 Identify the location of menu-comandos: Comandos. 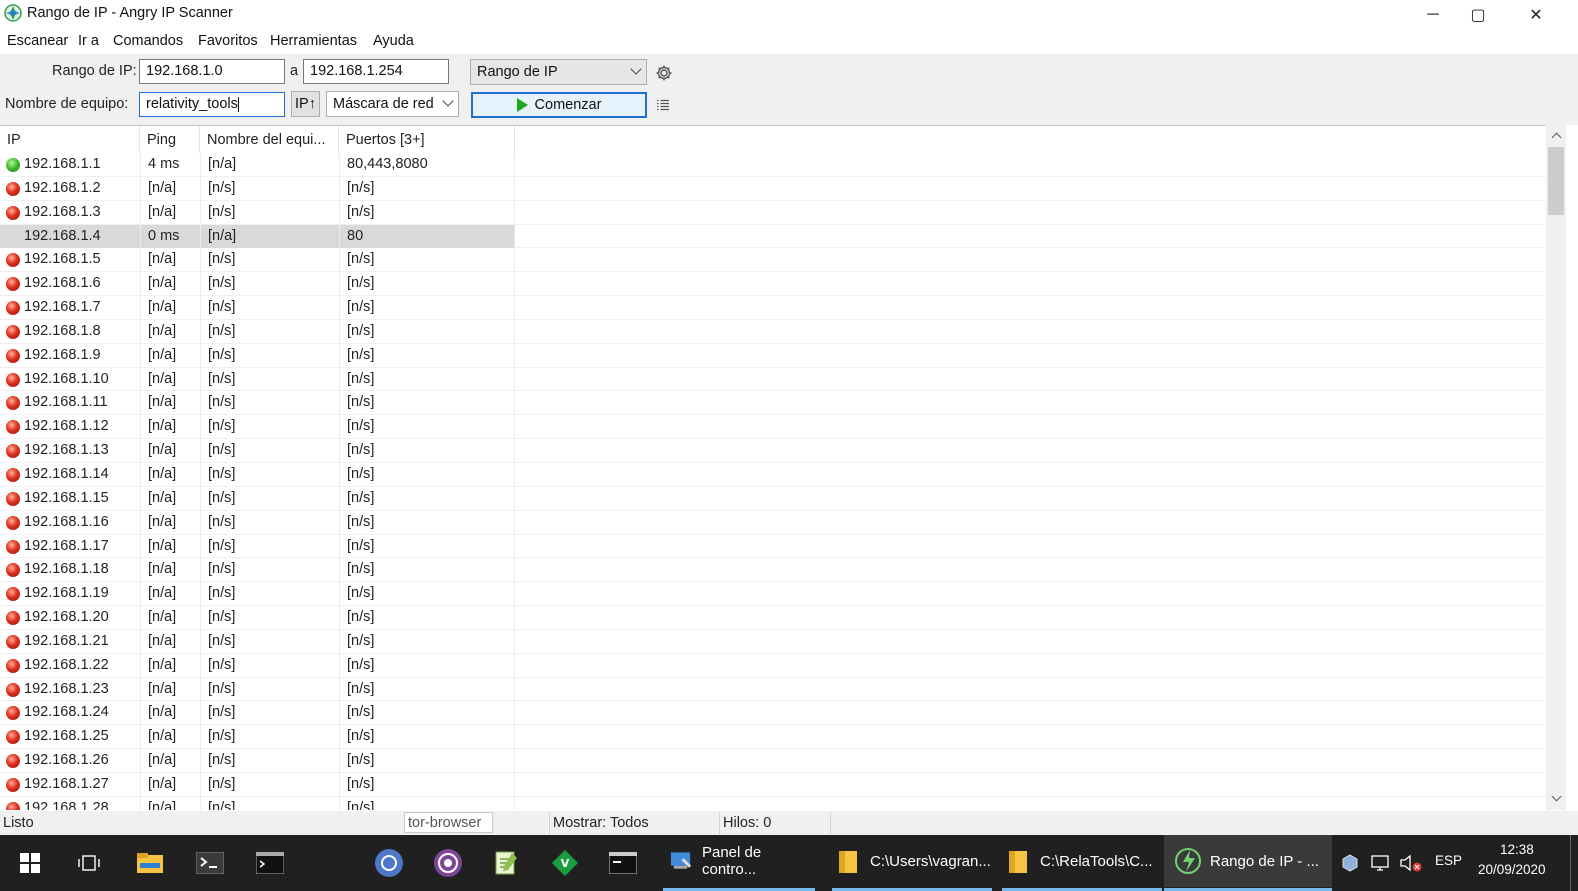
(148, 41).